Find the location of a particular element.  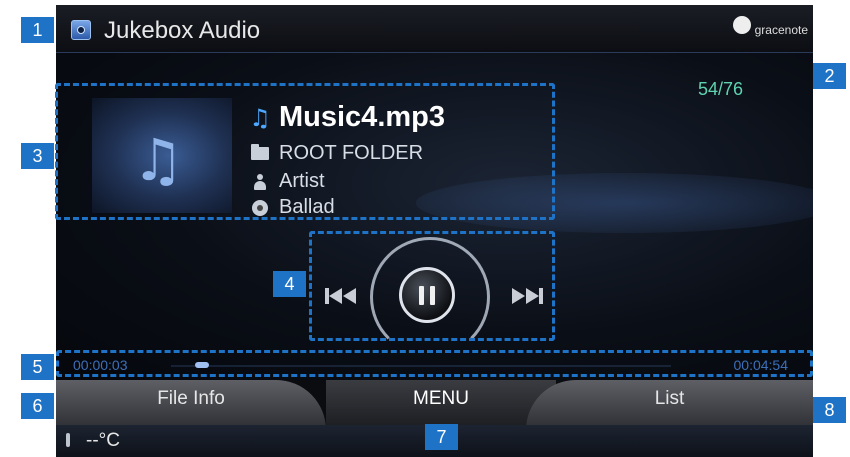

callout-4: 4 is located at coordinates (289, 284).